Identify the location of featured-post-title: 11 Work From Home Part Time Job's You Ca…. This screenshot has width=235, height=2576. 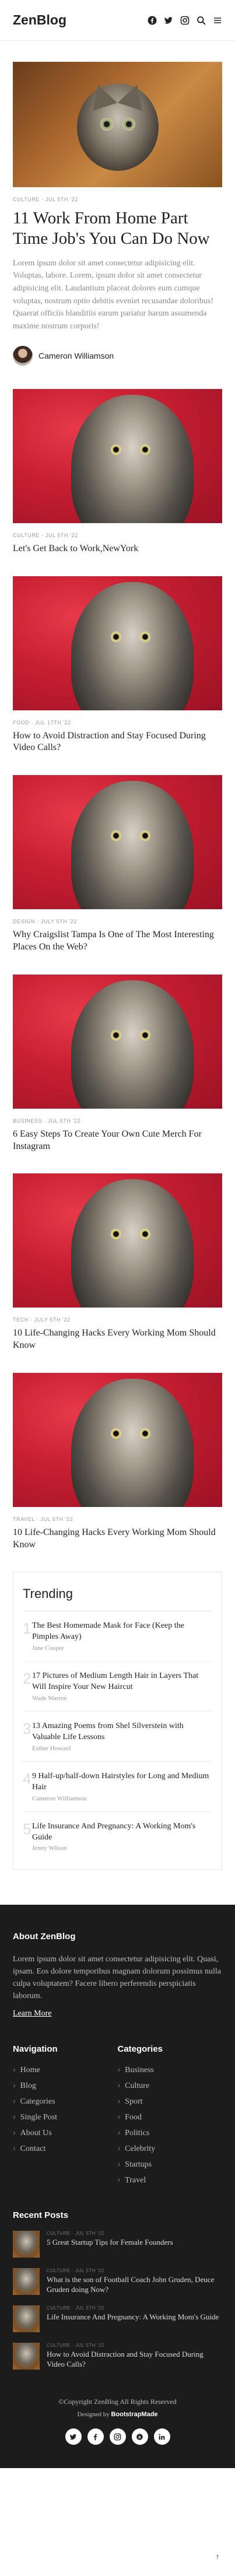
(117, 228).